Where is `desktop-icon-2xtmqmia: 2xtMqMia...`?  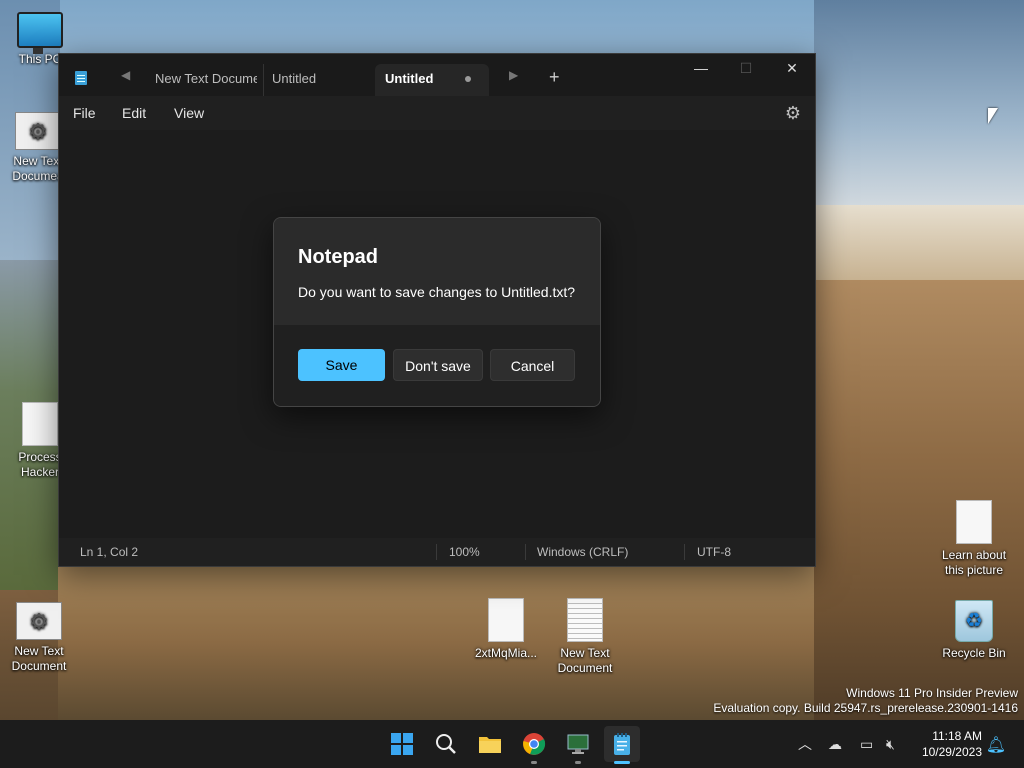
desktop-icon-2xtmqmia: 2xtMqMia... is located at coordinates (506, 629).